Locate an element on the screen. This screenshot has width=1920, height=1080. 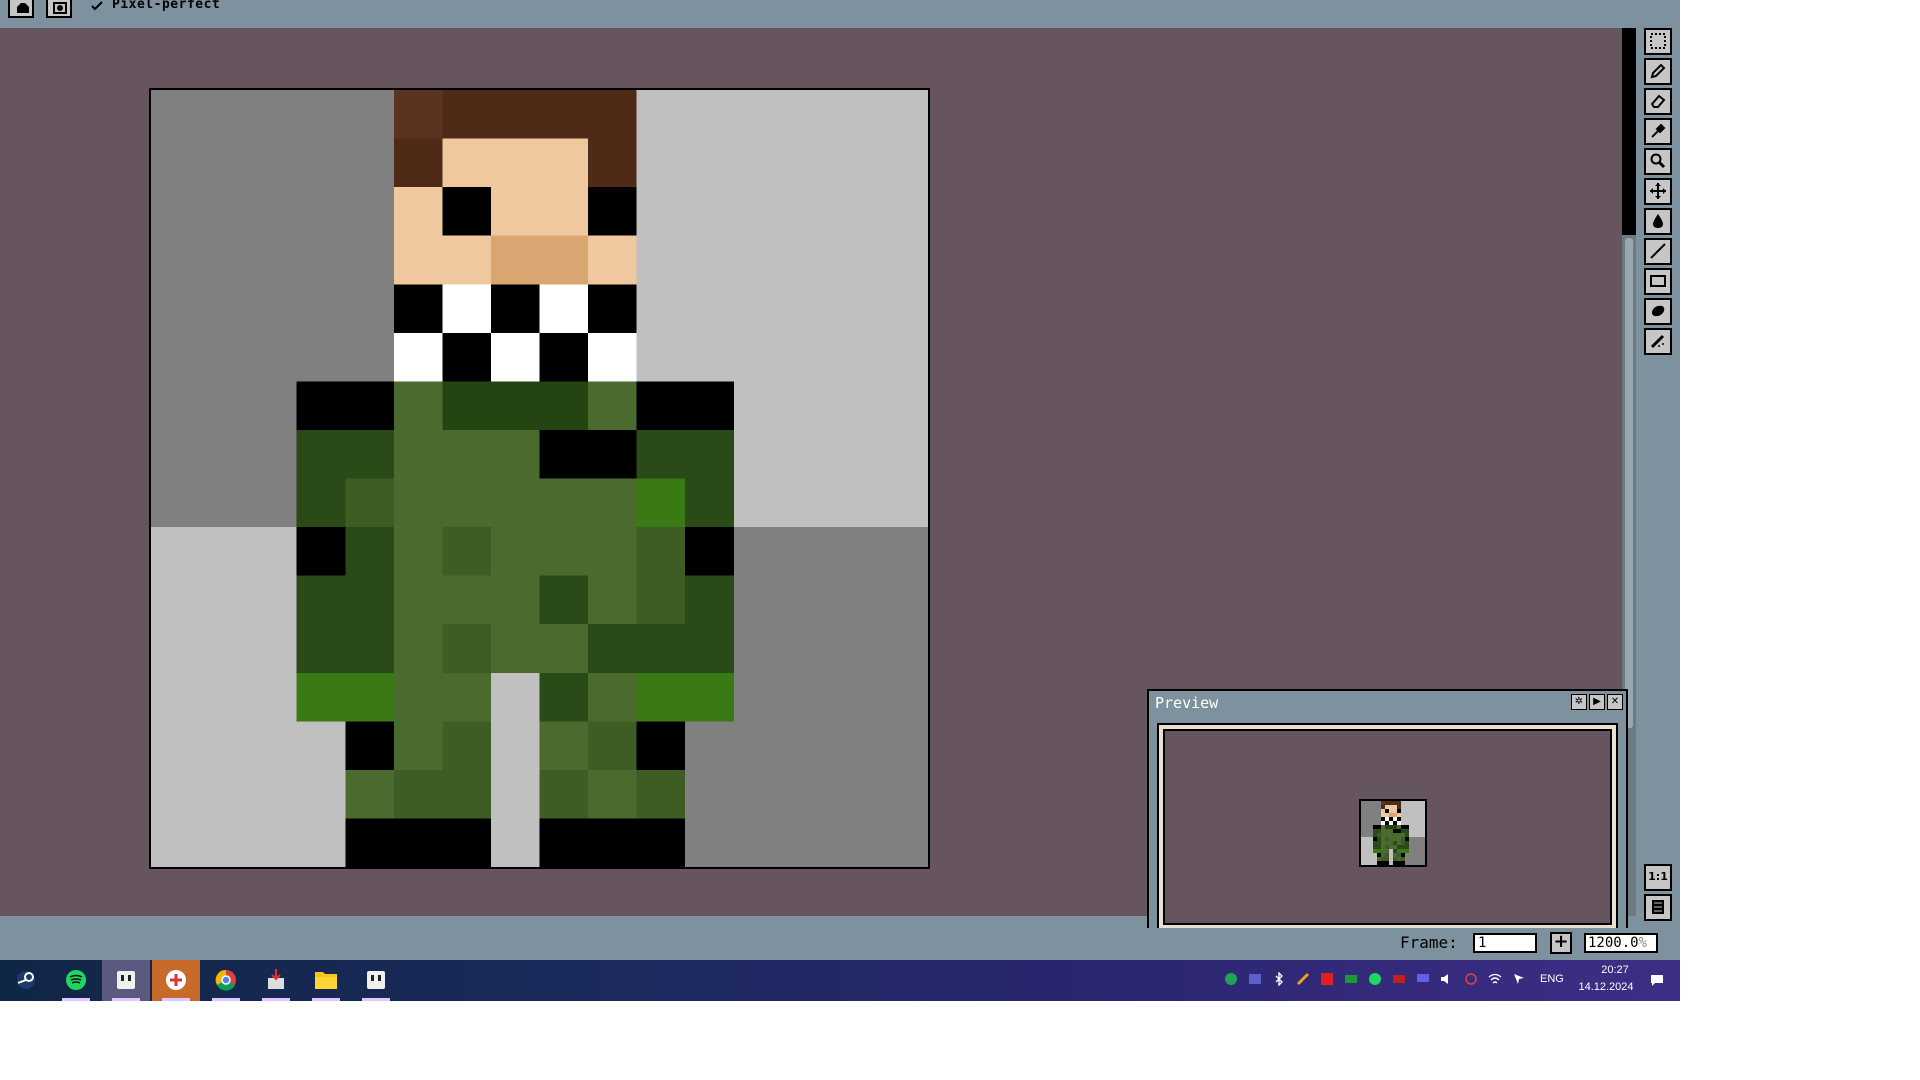
pixel-perfect-label: Pixel-perfect is located at coordinates (166, 6).